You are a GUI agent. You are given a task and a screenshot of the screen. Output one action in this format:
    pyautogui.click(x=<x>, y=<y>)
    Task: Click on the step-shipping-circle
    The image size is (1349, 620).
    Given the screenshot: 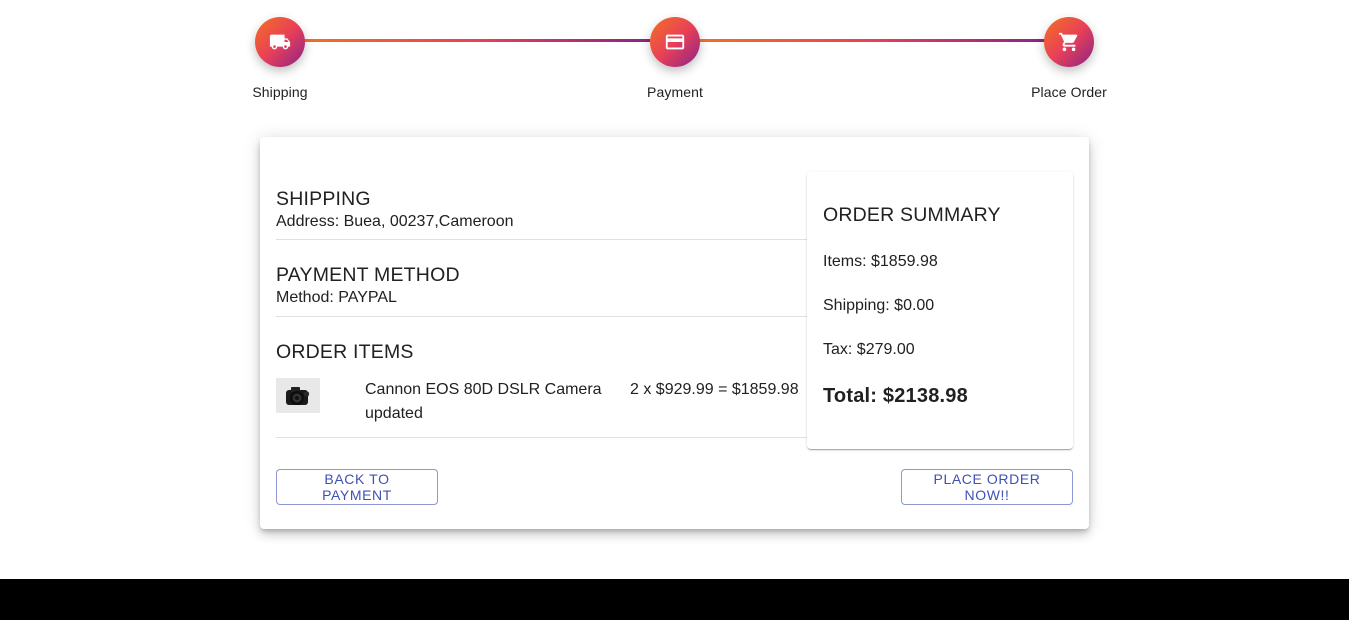 What is the action you would take?
    pyautogui.click(x=280, y=42)
    